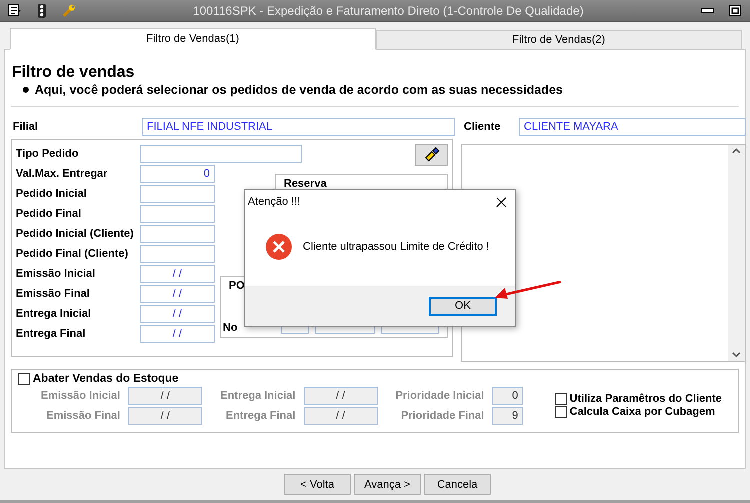 Image resolution: width=750 pixels, height=503 pixels. I want to click on error-icon, so click(279, 247).